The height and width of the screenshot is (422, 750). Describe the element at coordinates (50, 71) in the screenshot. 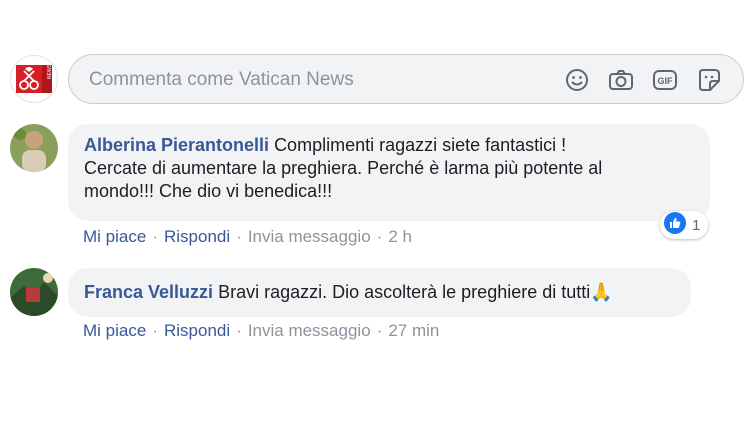

I see `news-label: NEWS` at that location.